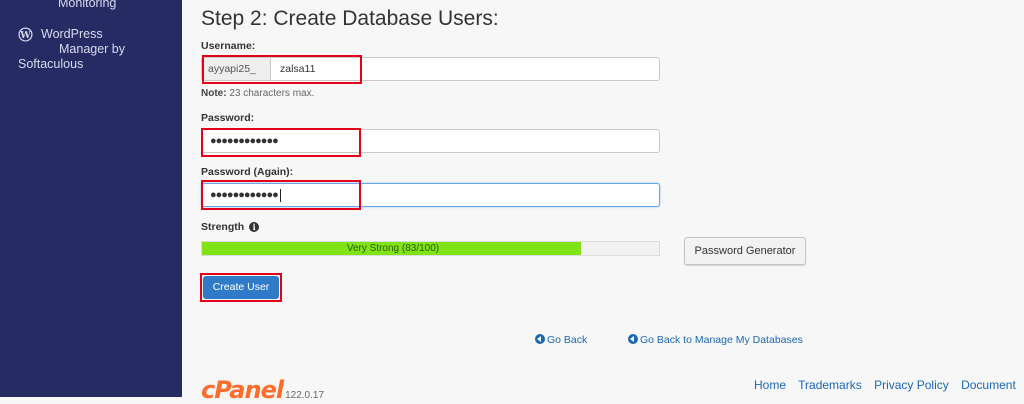 The image size is (1024, 404). What do you see at coordinates (228, 118) in the screenshot?
I see `password-label: Password:` at bounding box center [228, 118].